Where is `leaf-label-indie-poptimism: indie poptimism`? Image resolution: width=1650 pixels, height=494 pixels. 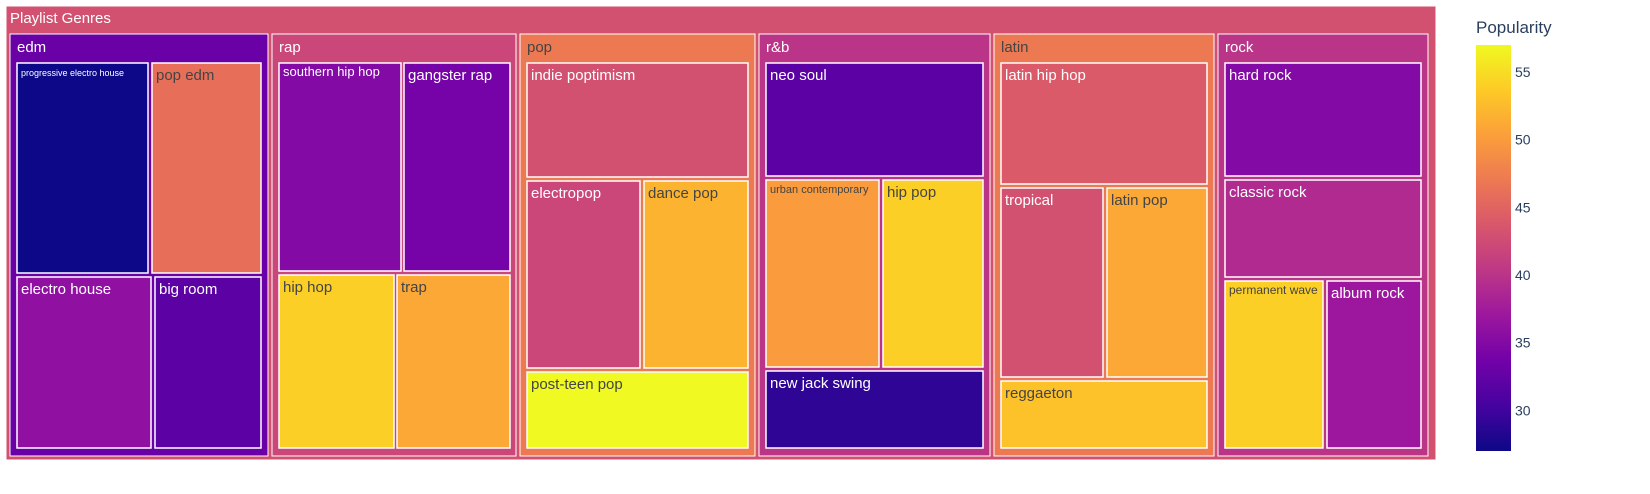 leaf-label-indie-poptimism: indie poptimism is located at coordinates (583, 75).